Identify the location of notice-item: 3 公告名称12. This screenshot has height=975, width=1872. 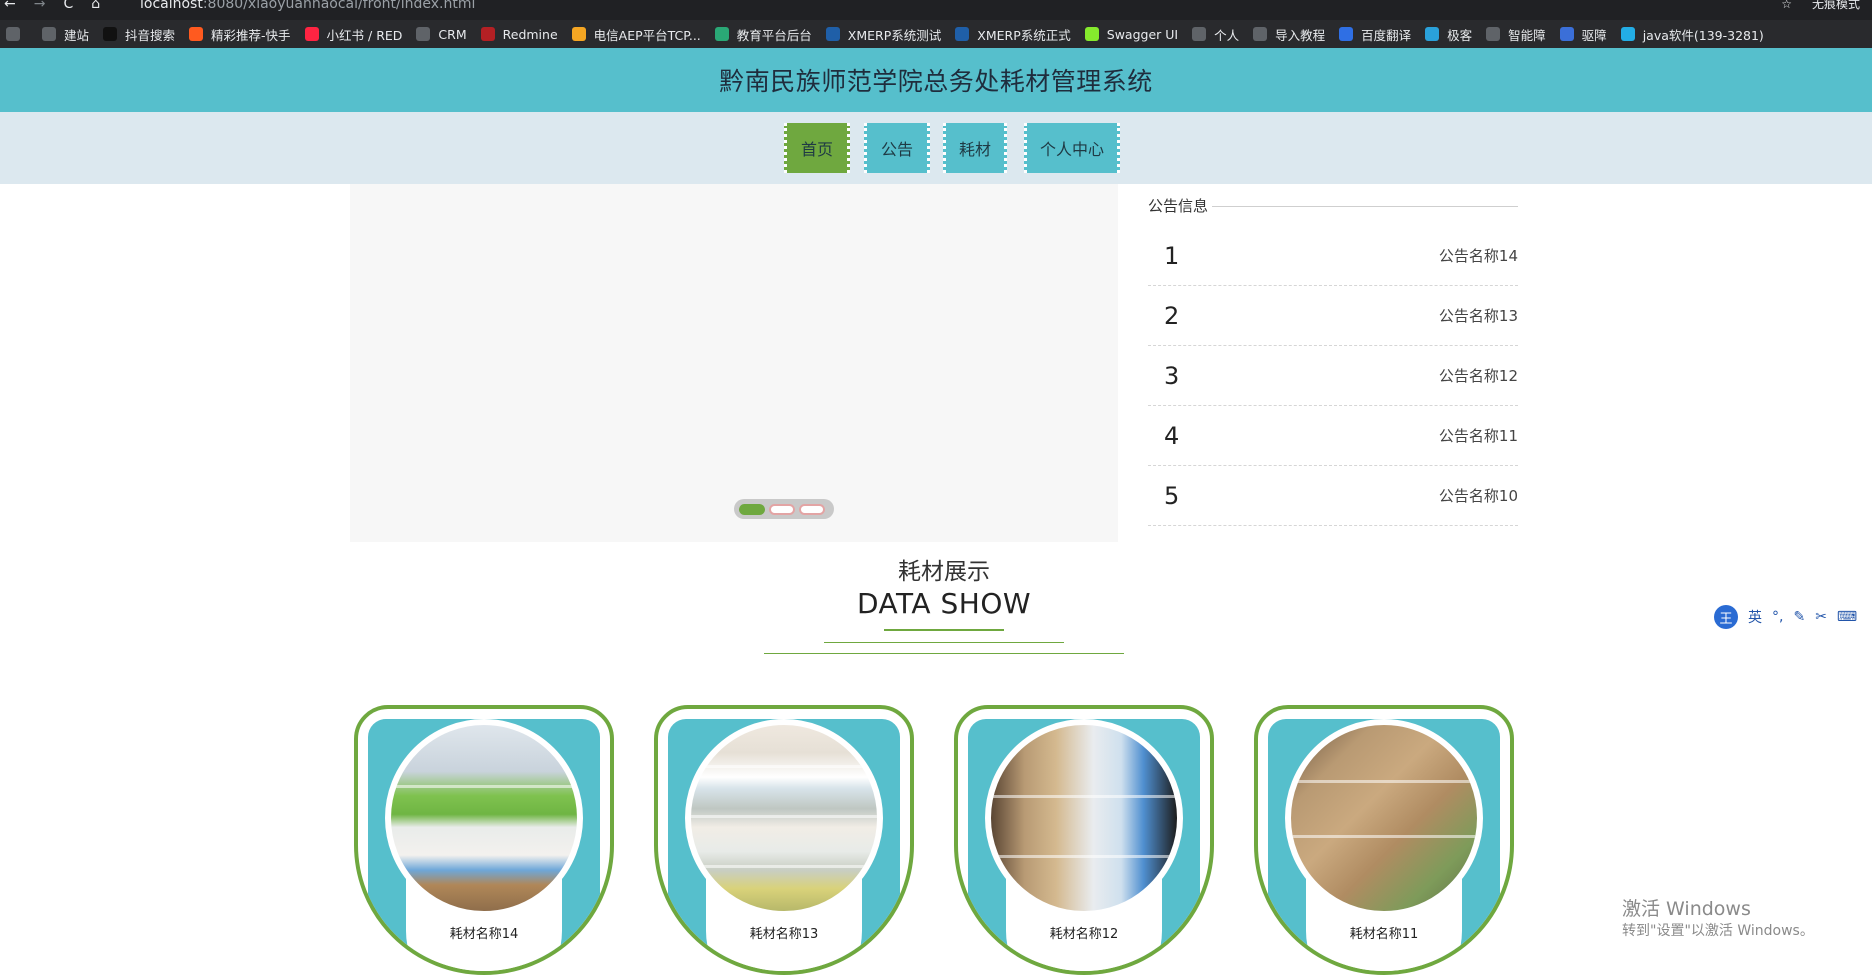
(1333, 376).